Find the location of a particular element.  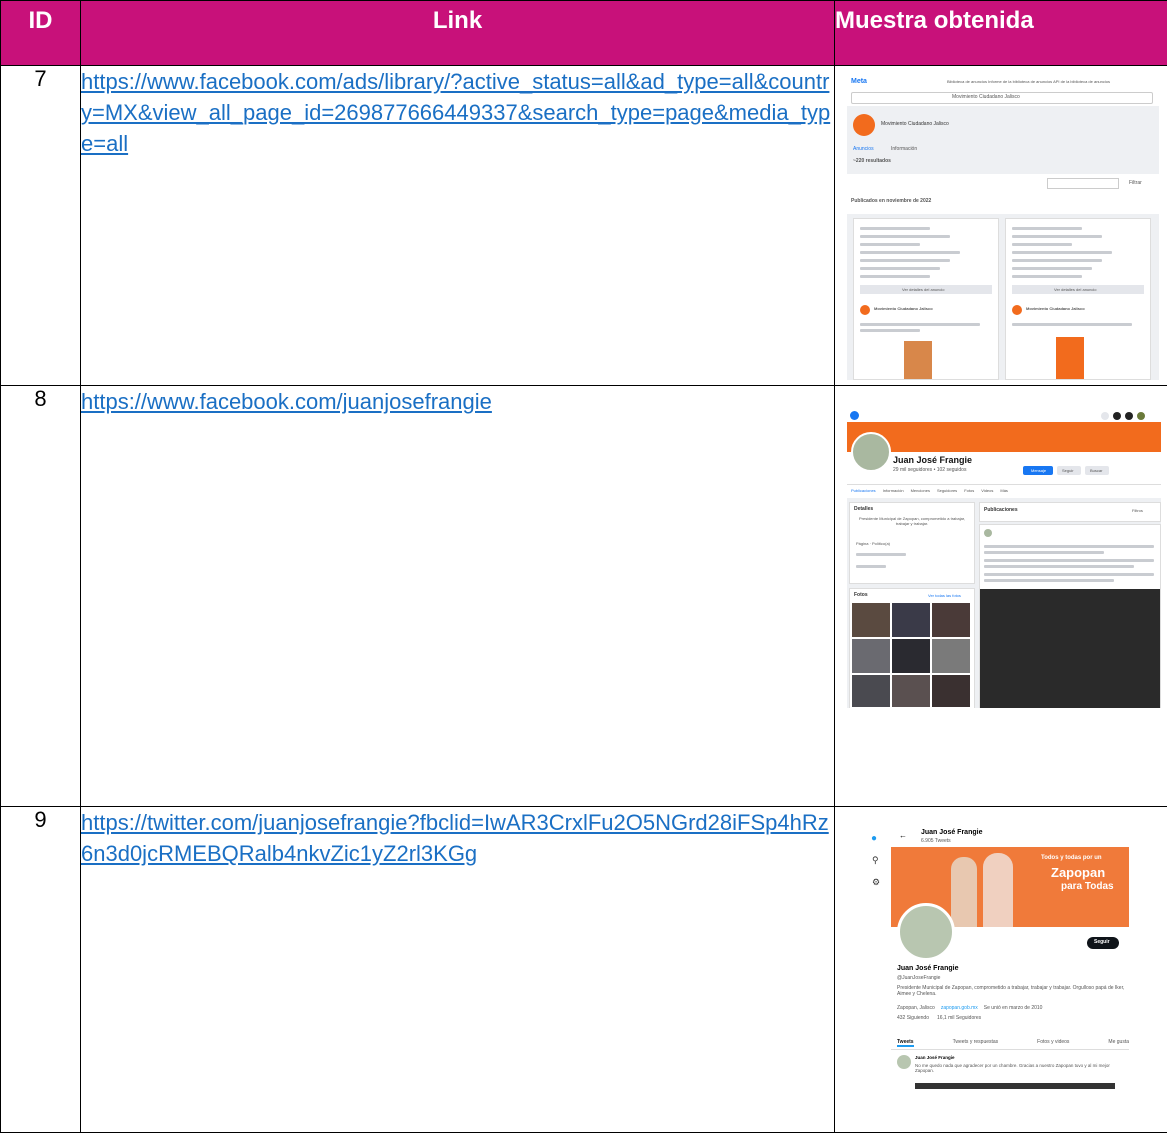

photos-card: Fotos Ver todas las fotos is located at coordinates (912, 648).